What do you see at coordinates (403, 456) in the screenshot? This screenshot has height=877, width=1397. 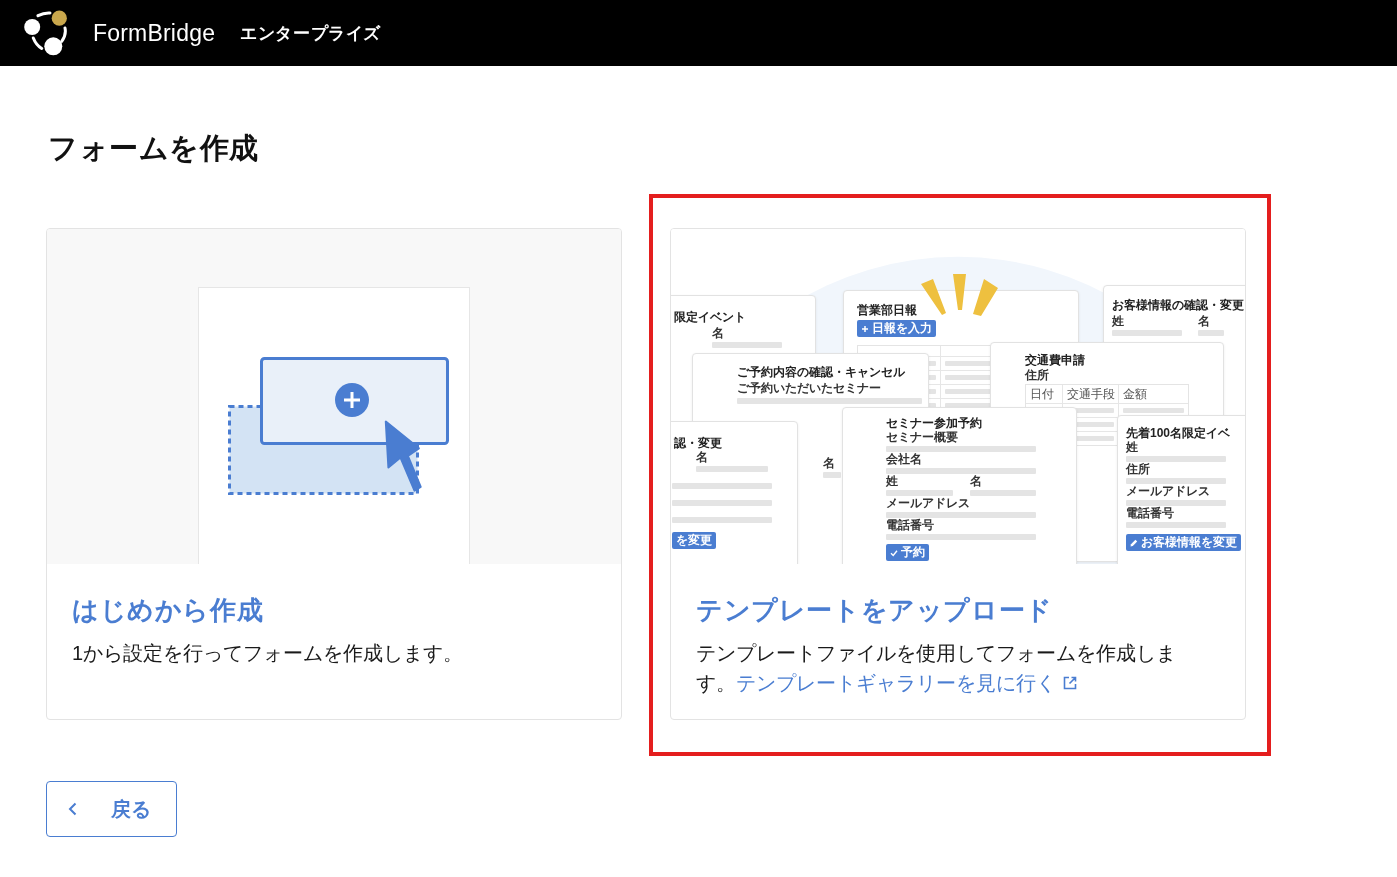 I see `cursor-icon` at bounding box center [403, 456].